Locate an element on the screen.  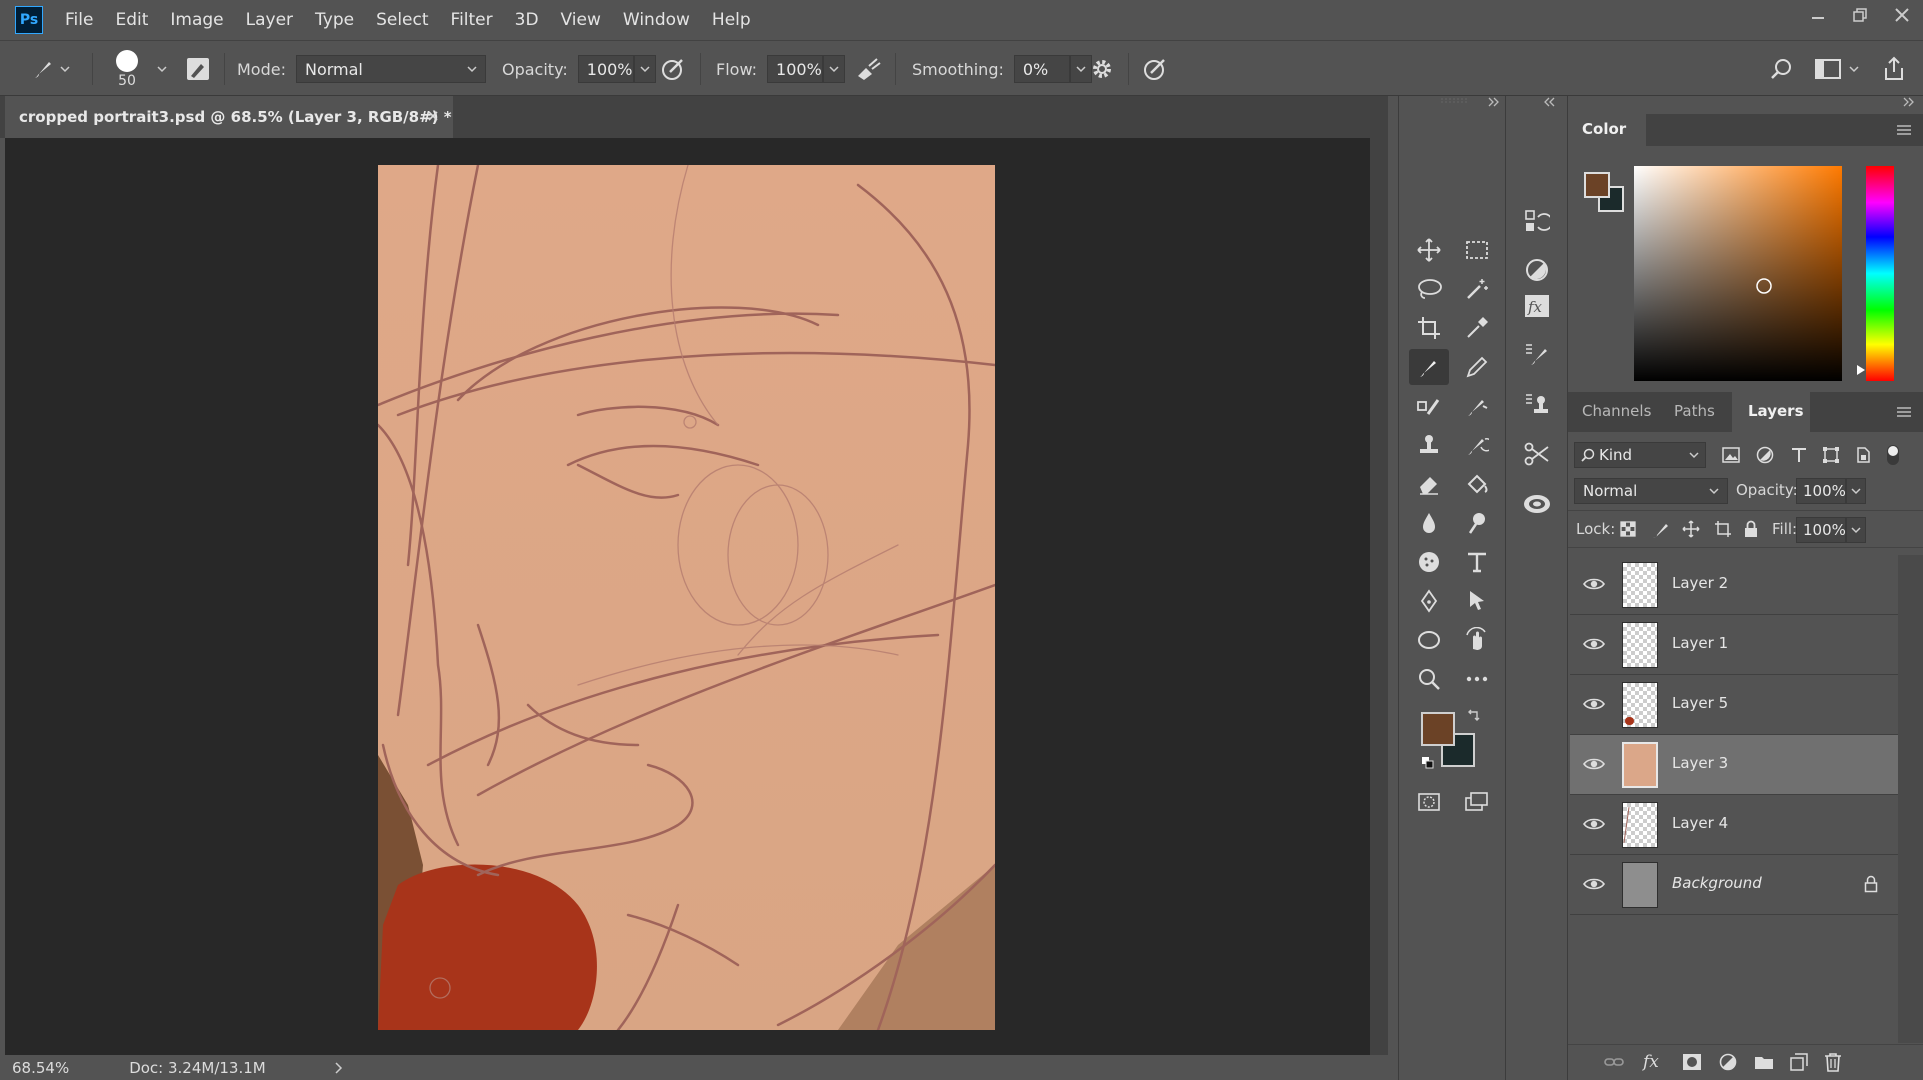
sponge-tool is located at coordinates (1429, 562).